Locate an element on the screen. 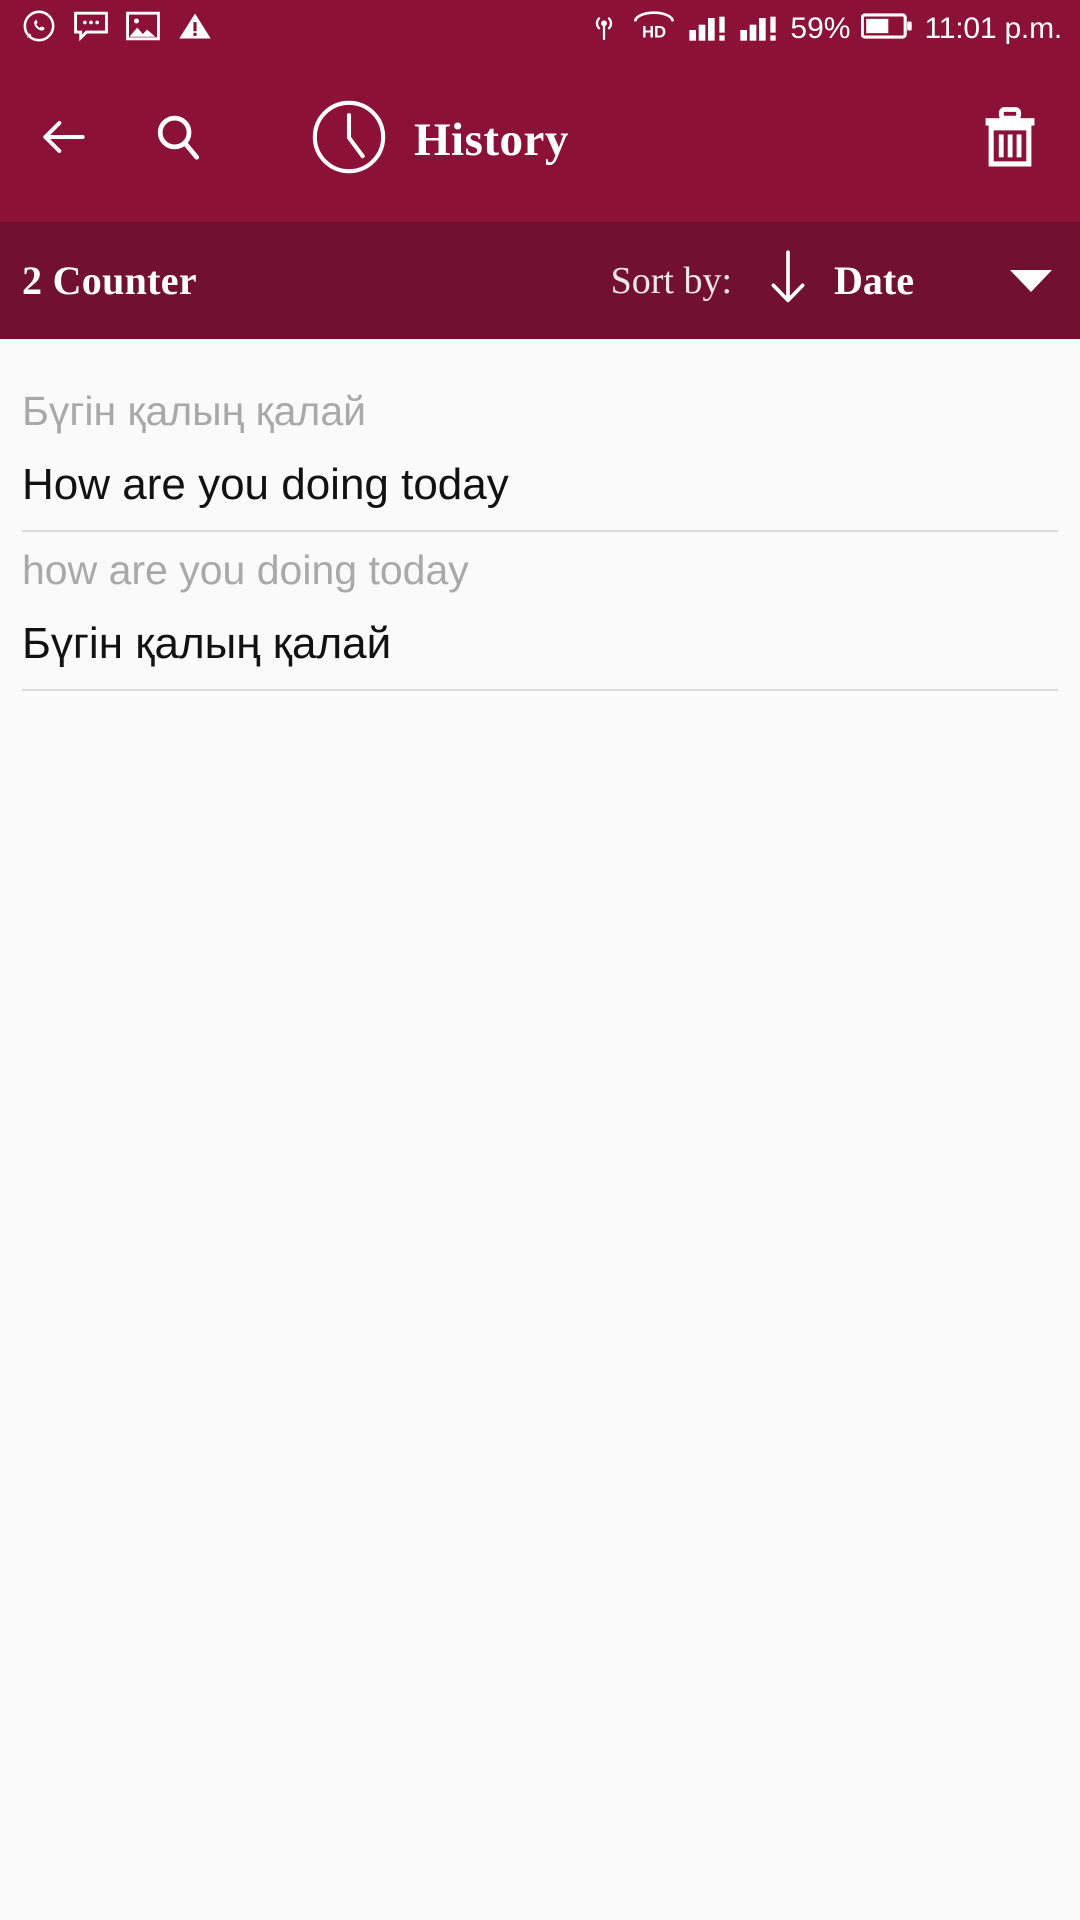  message-icon is located at coordinates (91, 28).